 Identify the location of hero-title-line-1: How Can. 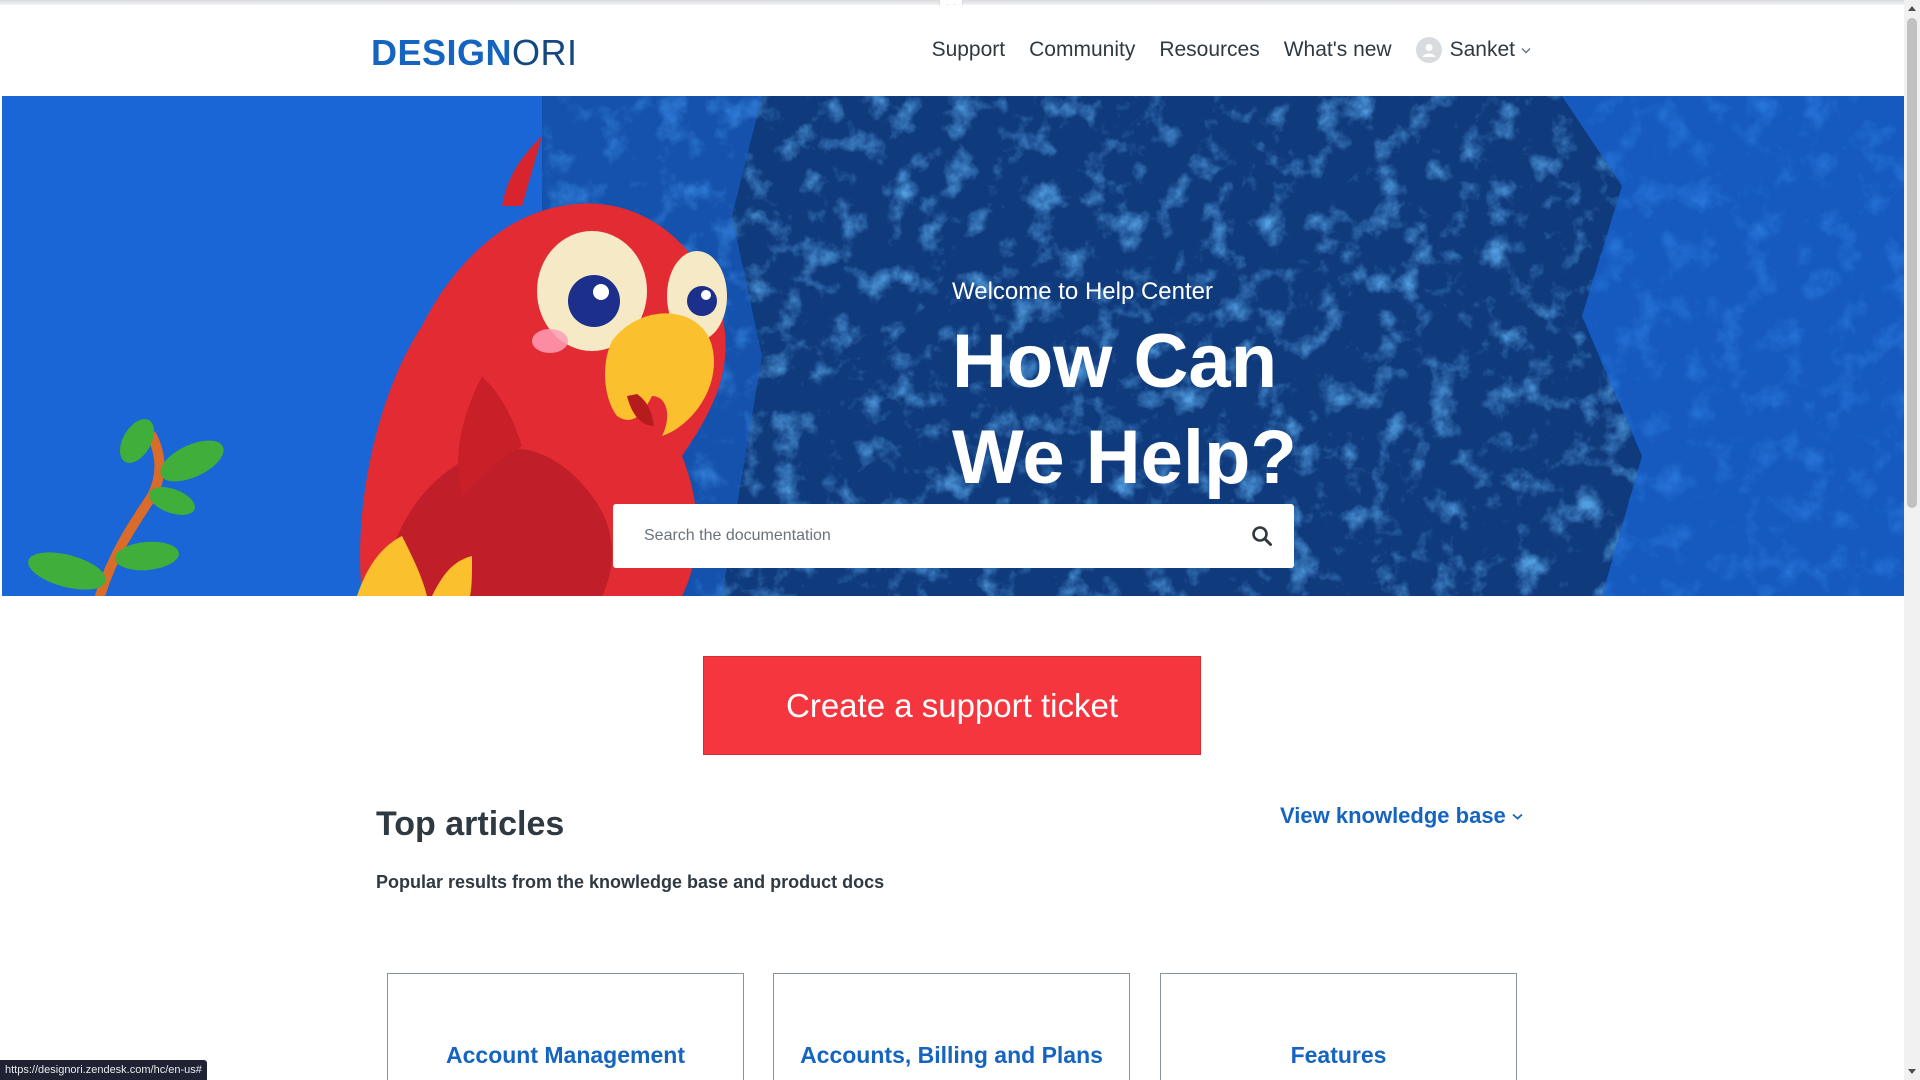
(1115, 361).